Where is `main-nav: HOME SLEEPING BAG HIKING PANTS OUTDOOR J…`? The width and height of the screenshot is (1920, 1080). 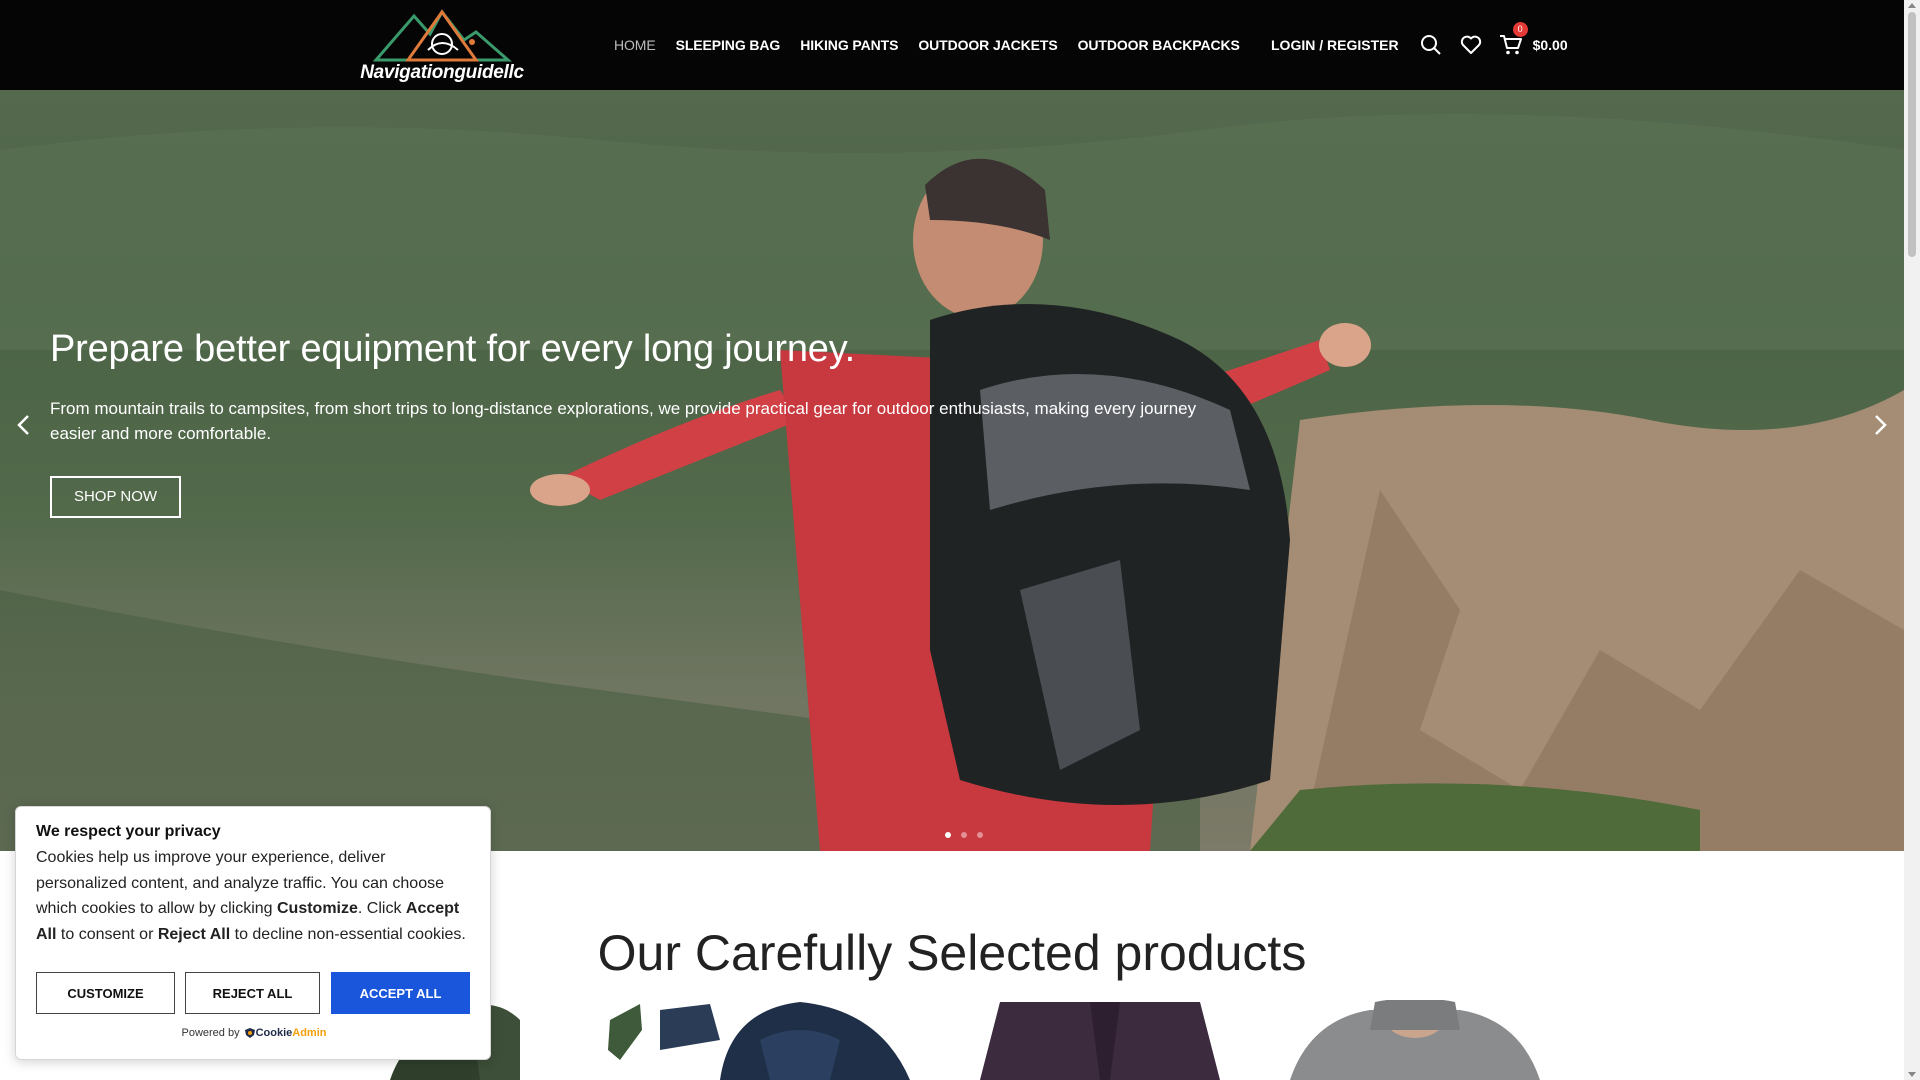
main-nav: HOME SLEEPING BAG HIKING PANTS OUTDOOR J… is located at coordinates (927, 45).